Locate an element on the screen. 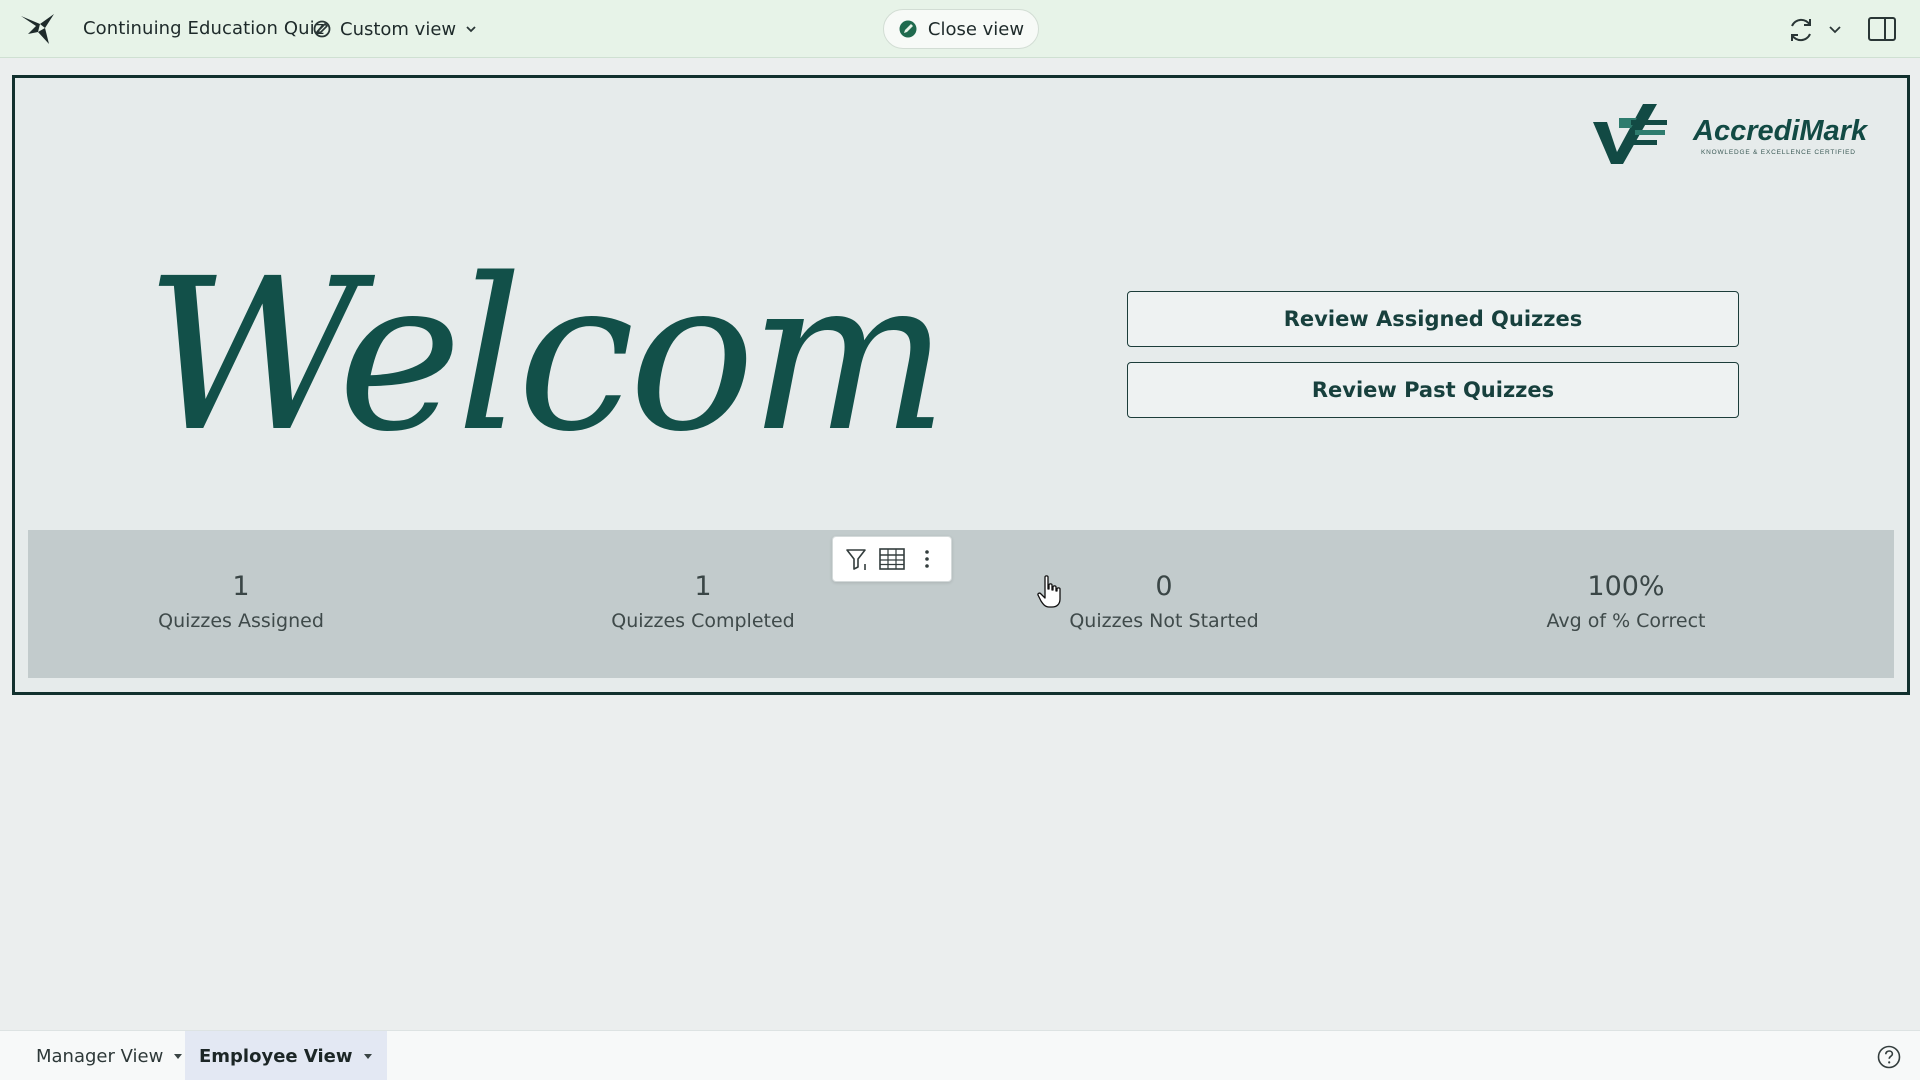 The image size is (1920, 1080). kpi-label: Avg of % Correct is located at coordinates (1626, 621).